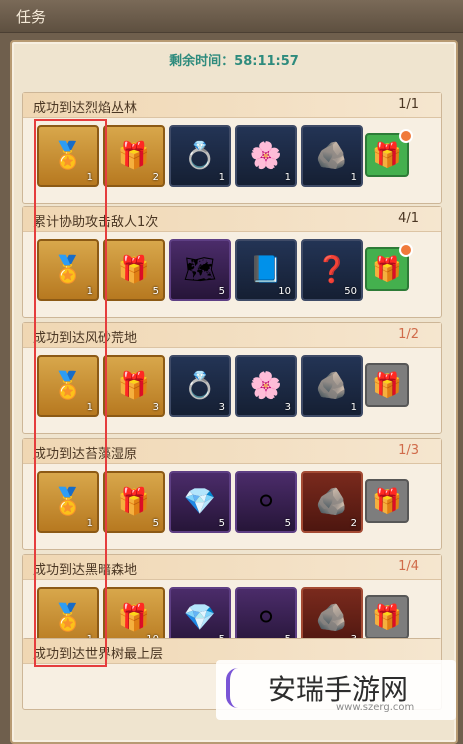 This screenshot has width=463, height=744. What do you see at coordinates (31, 17) in the screenshot?
I see `window-title: 任务` at bounding box center [31, 17].